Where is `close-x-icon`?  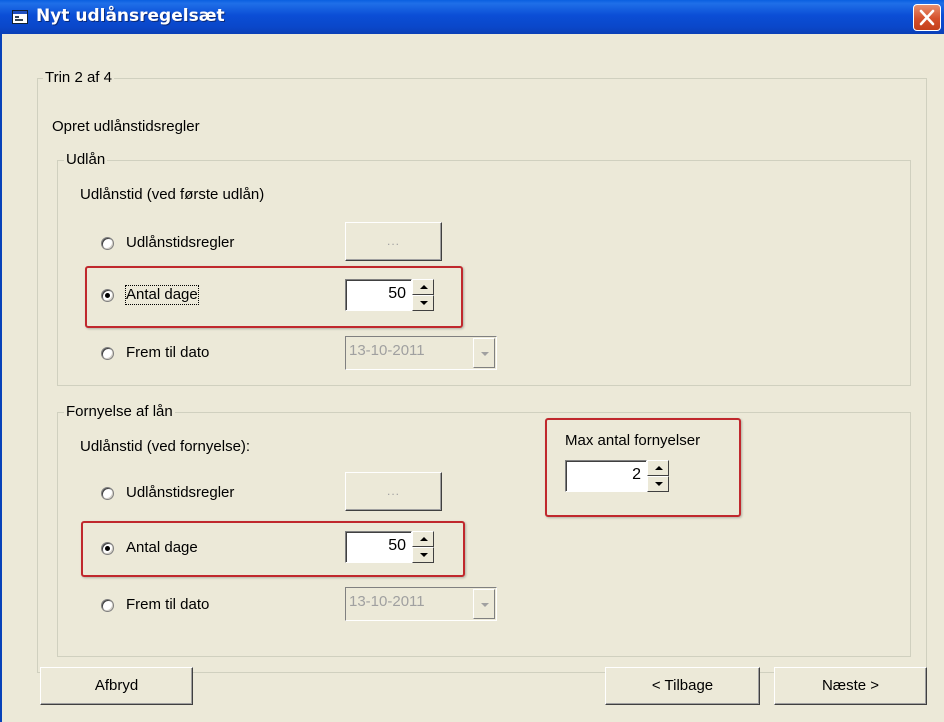
close-x-icon is located at coordinates (927, 17).